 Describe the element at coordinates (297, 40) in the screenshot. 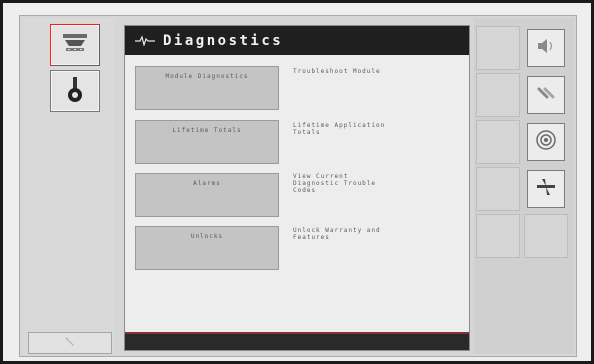

I see `title-bar: Diagnostics` at that location.